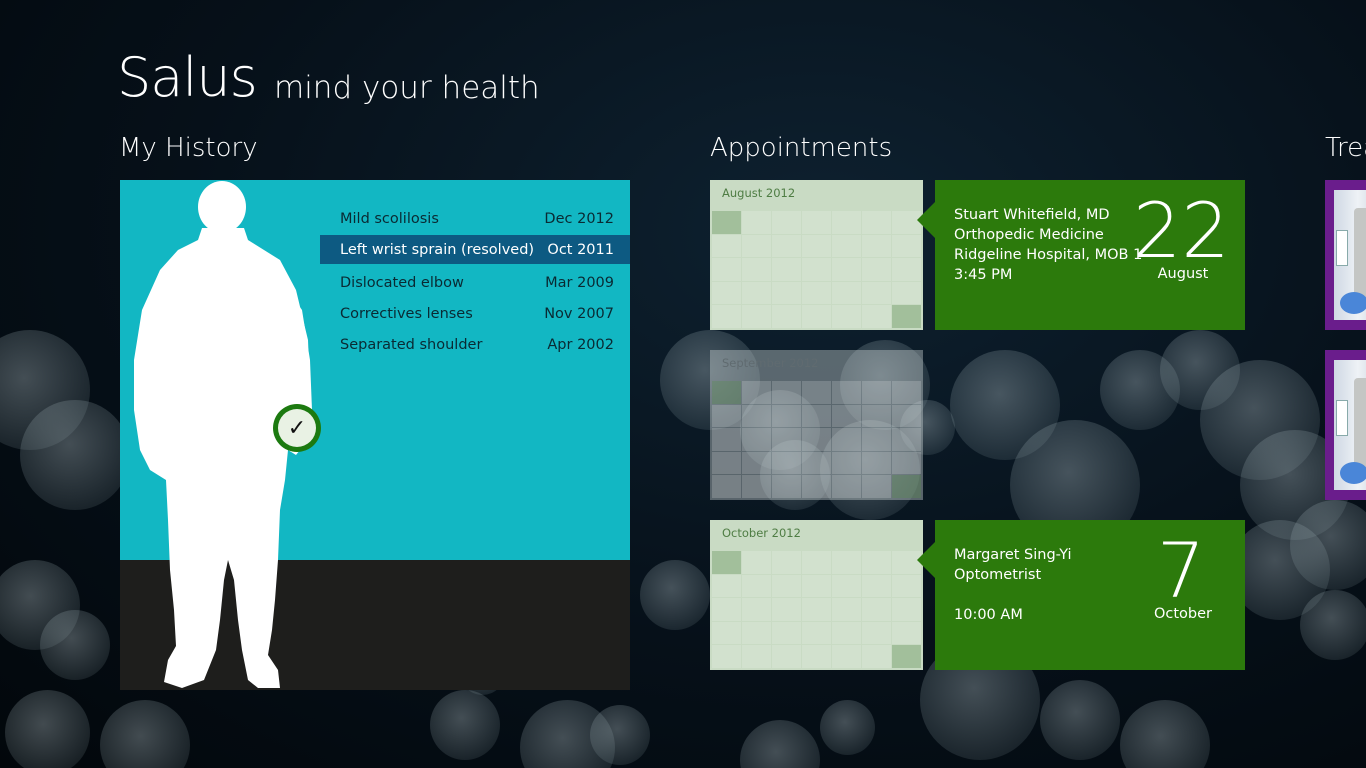 The image size is (1366, 768). What do you see at coordinates (801, 148) in the screenshot?
I see `section-heading-appointments: Appointments` at bounding box center [801, 148].